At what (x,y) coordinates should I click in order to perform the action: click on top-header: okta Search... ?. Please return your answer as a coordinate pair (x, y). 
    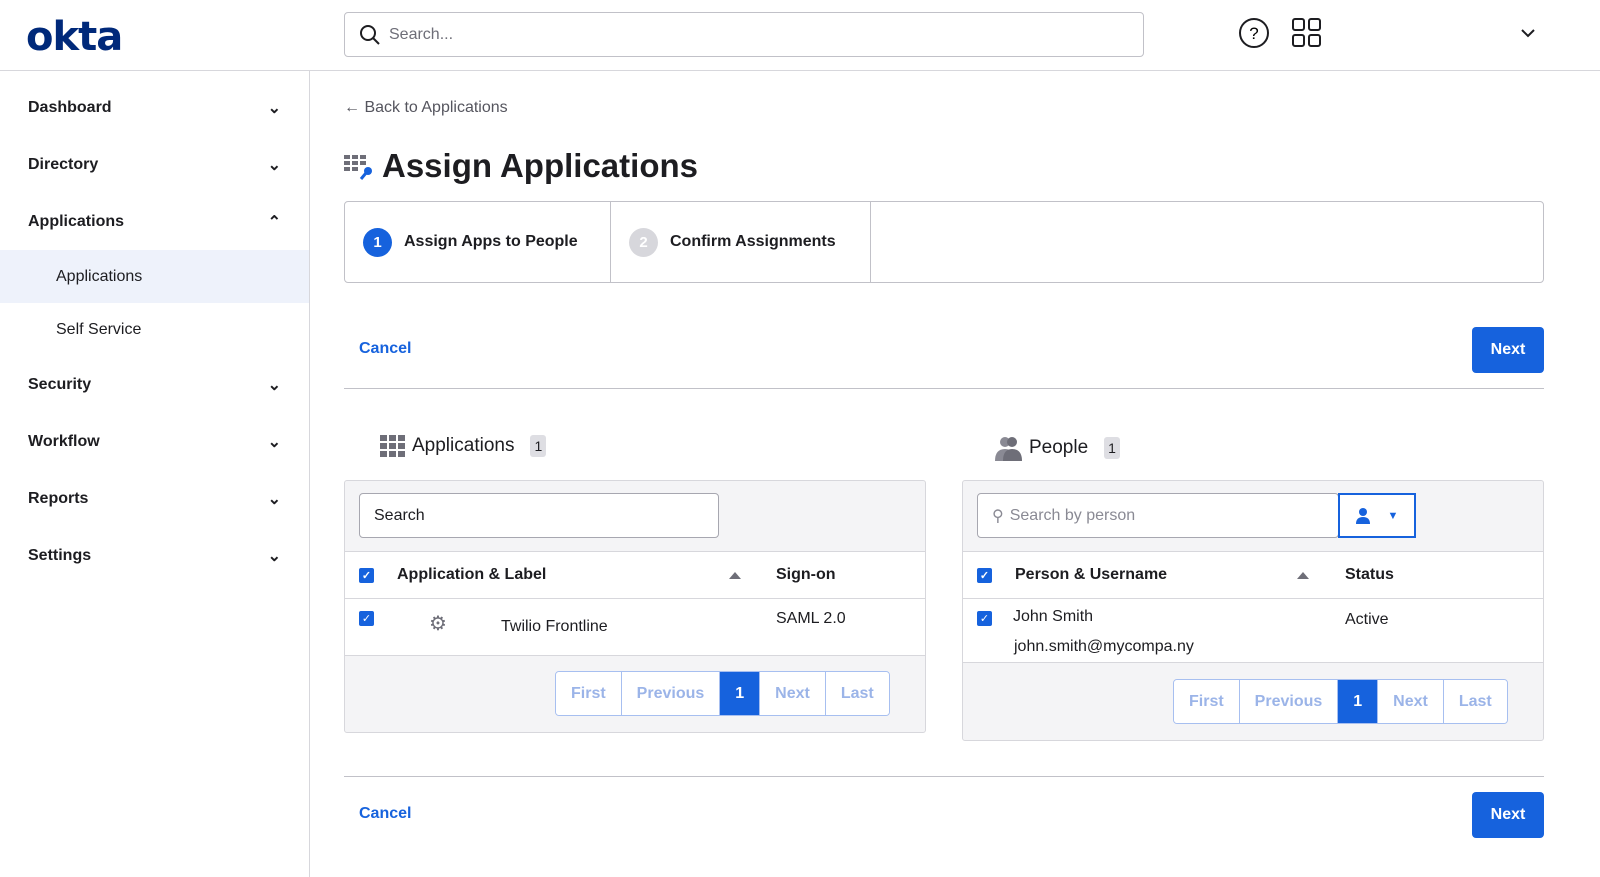
    Looking at the image, I should click on (800, 35).